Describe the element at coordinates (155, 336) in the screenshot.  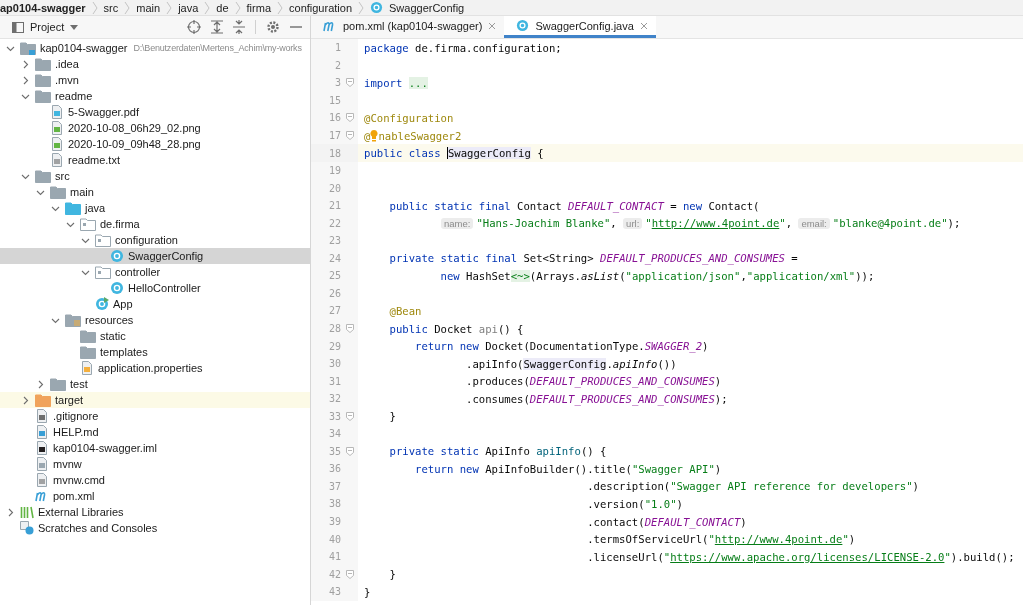
I see `tree-item: static` at that location.